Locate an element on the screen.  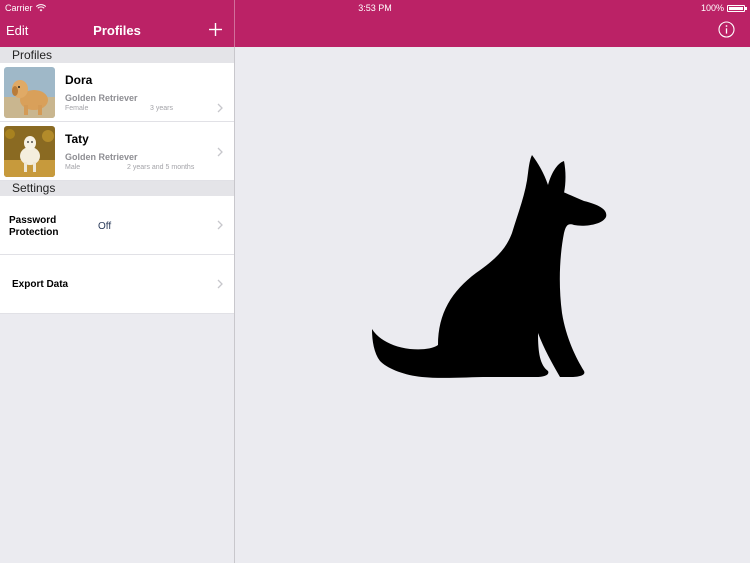
status-time: 3:53 PM is located at coordinates (375, 8).